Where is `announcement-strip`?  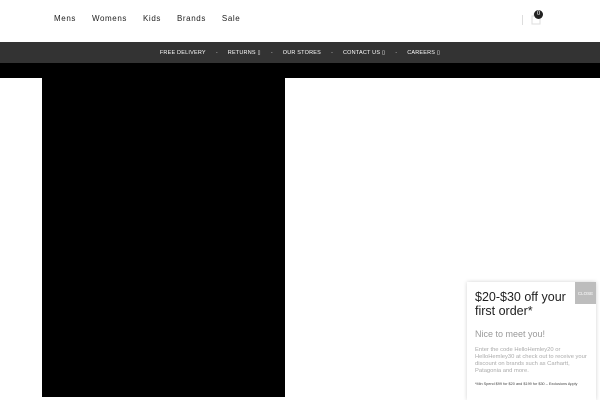
announcement-strip is located at coordinates (300, 70).